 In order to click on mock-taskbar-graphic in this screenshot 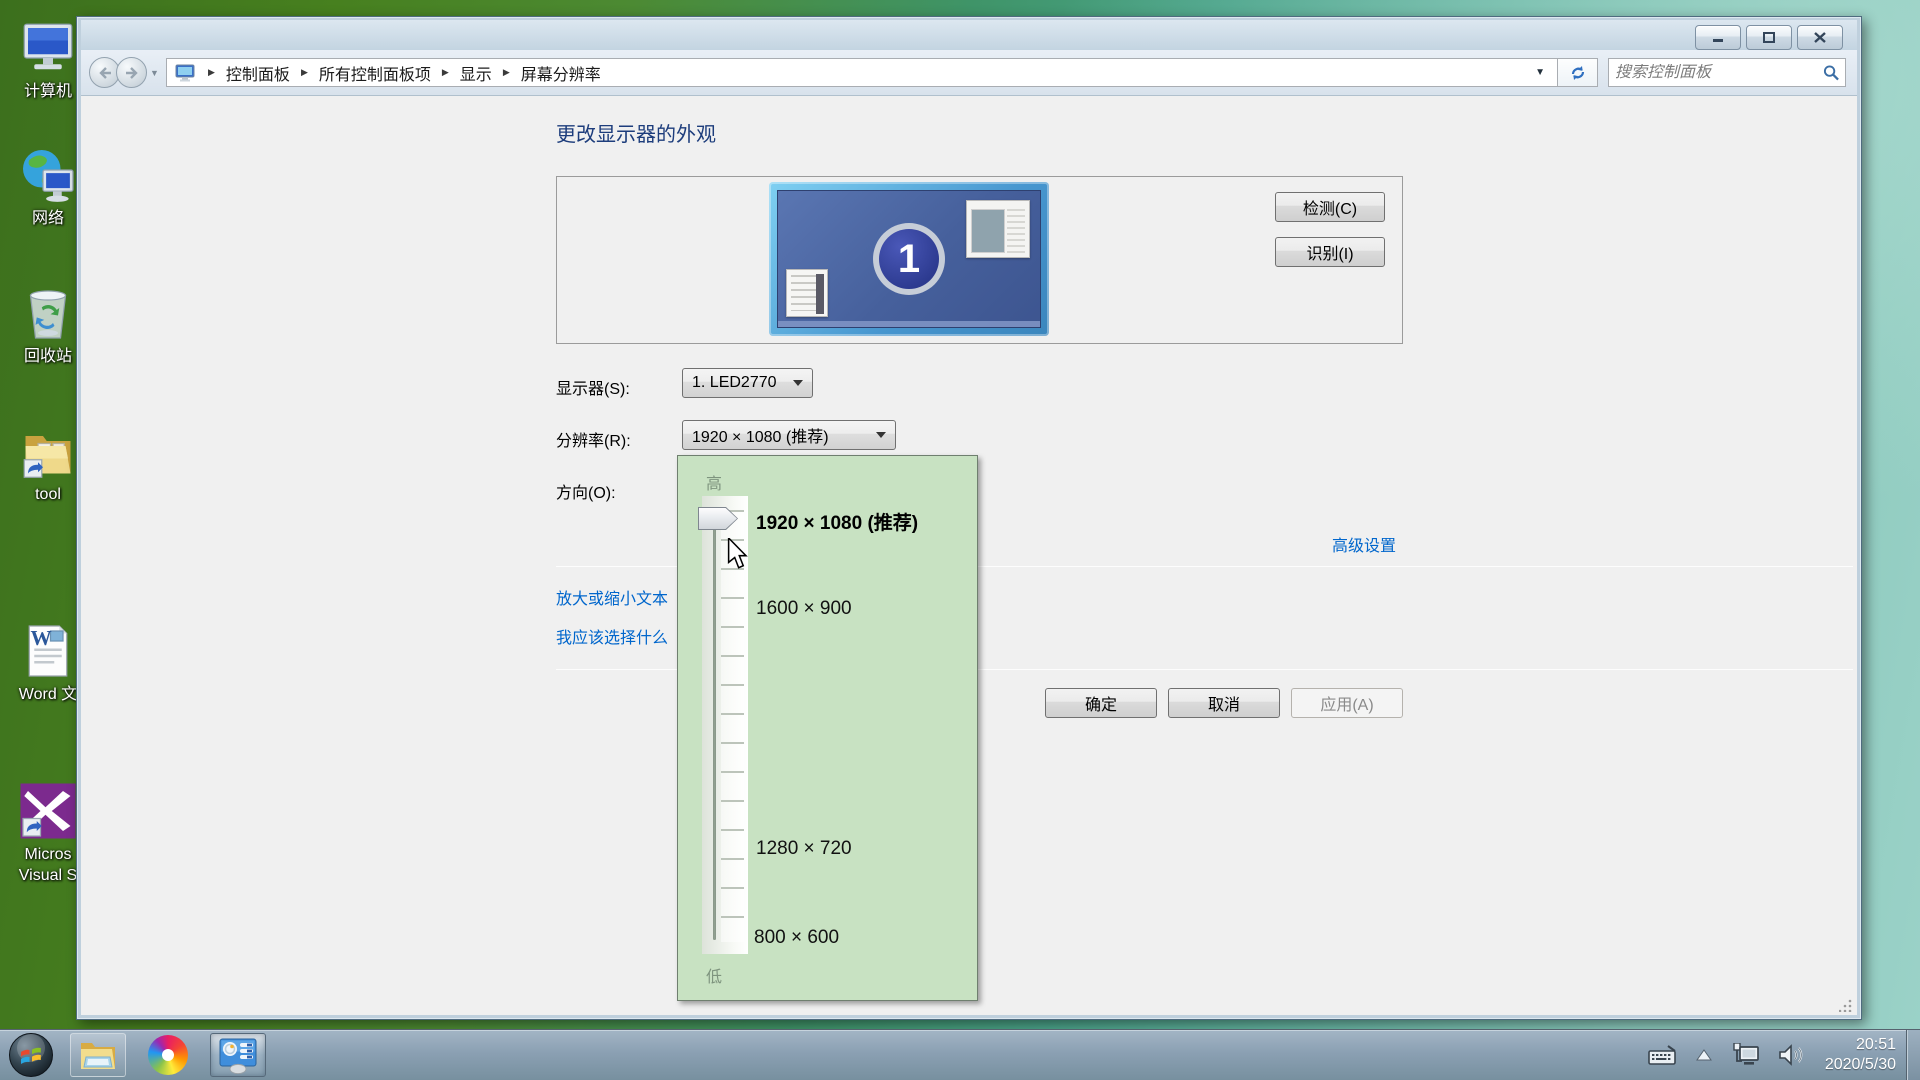, I will do `click(909, 324)`.